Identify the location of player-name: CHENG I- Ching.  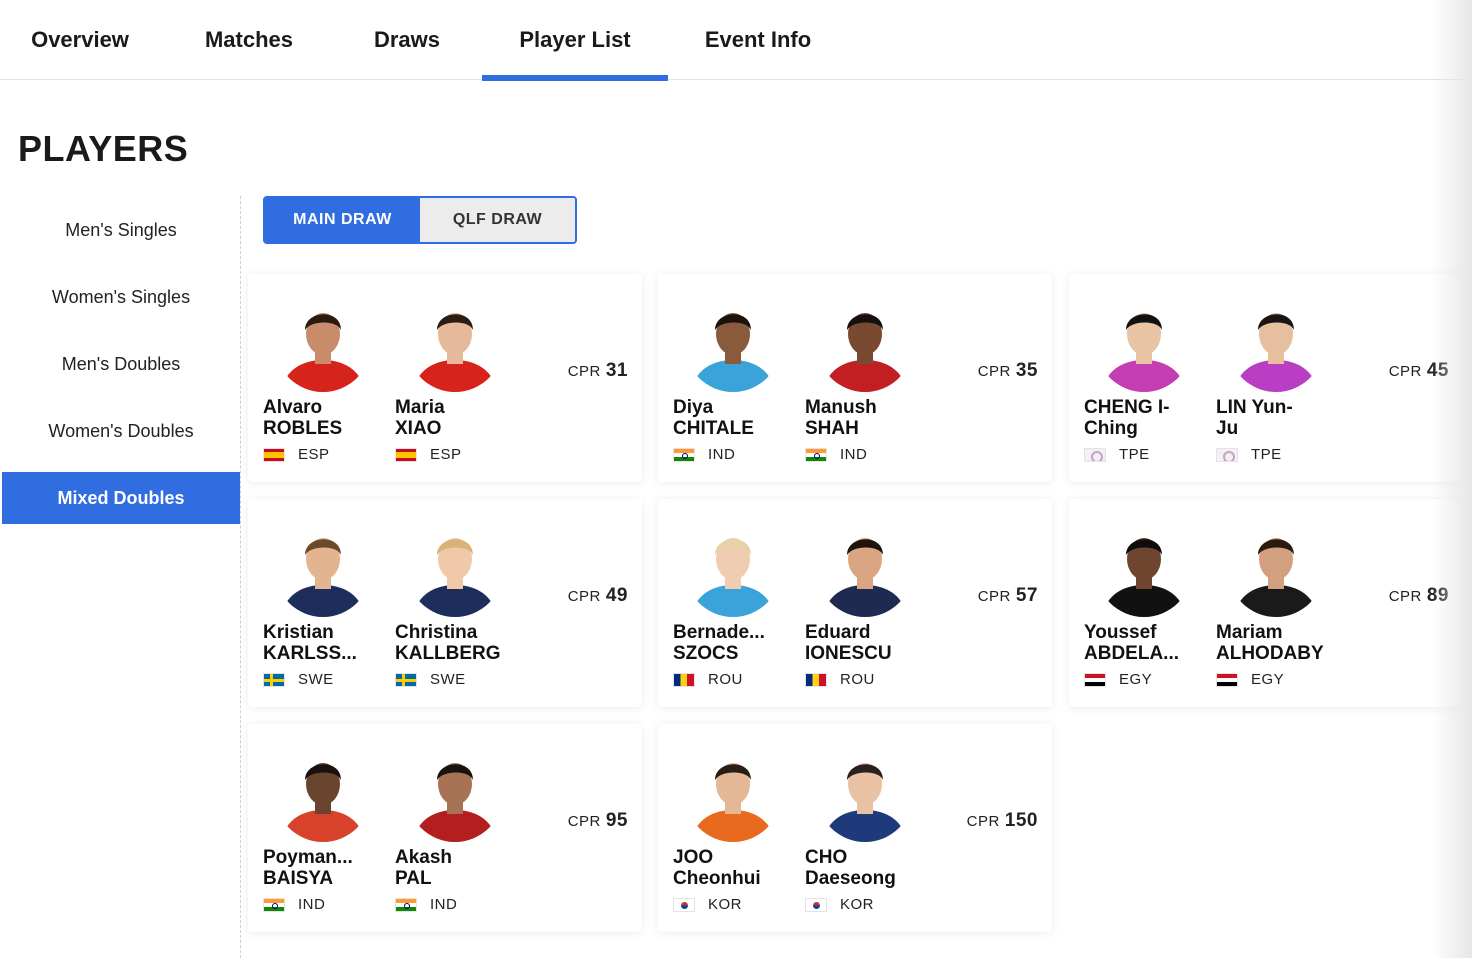
(1143, 418).